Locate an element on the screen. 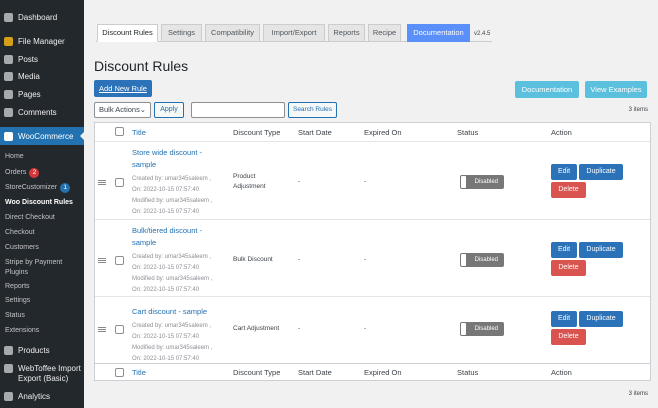 The height and width of the screenshot is (408, 658). documentation-button: Documentation is located at coordinates (547, 89).